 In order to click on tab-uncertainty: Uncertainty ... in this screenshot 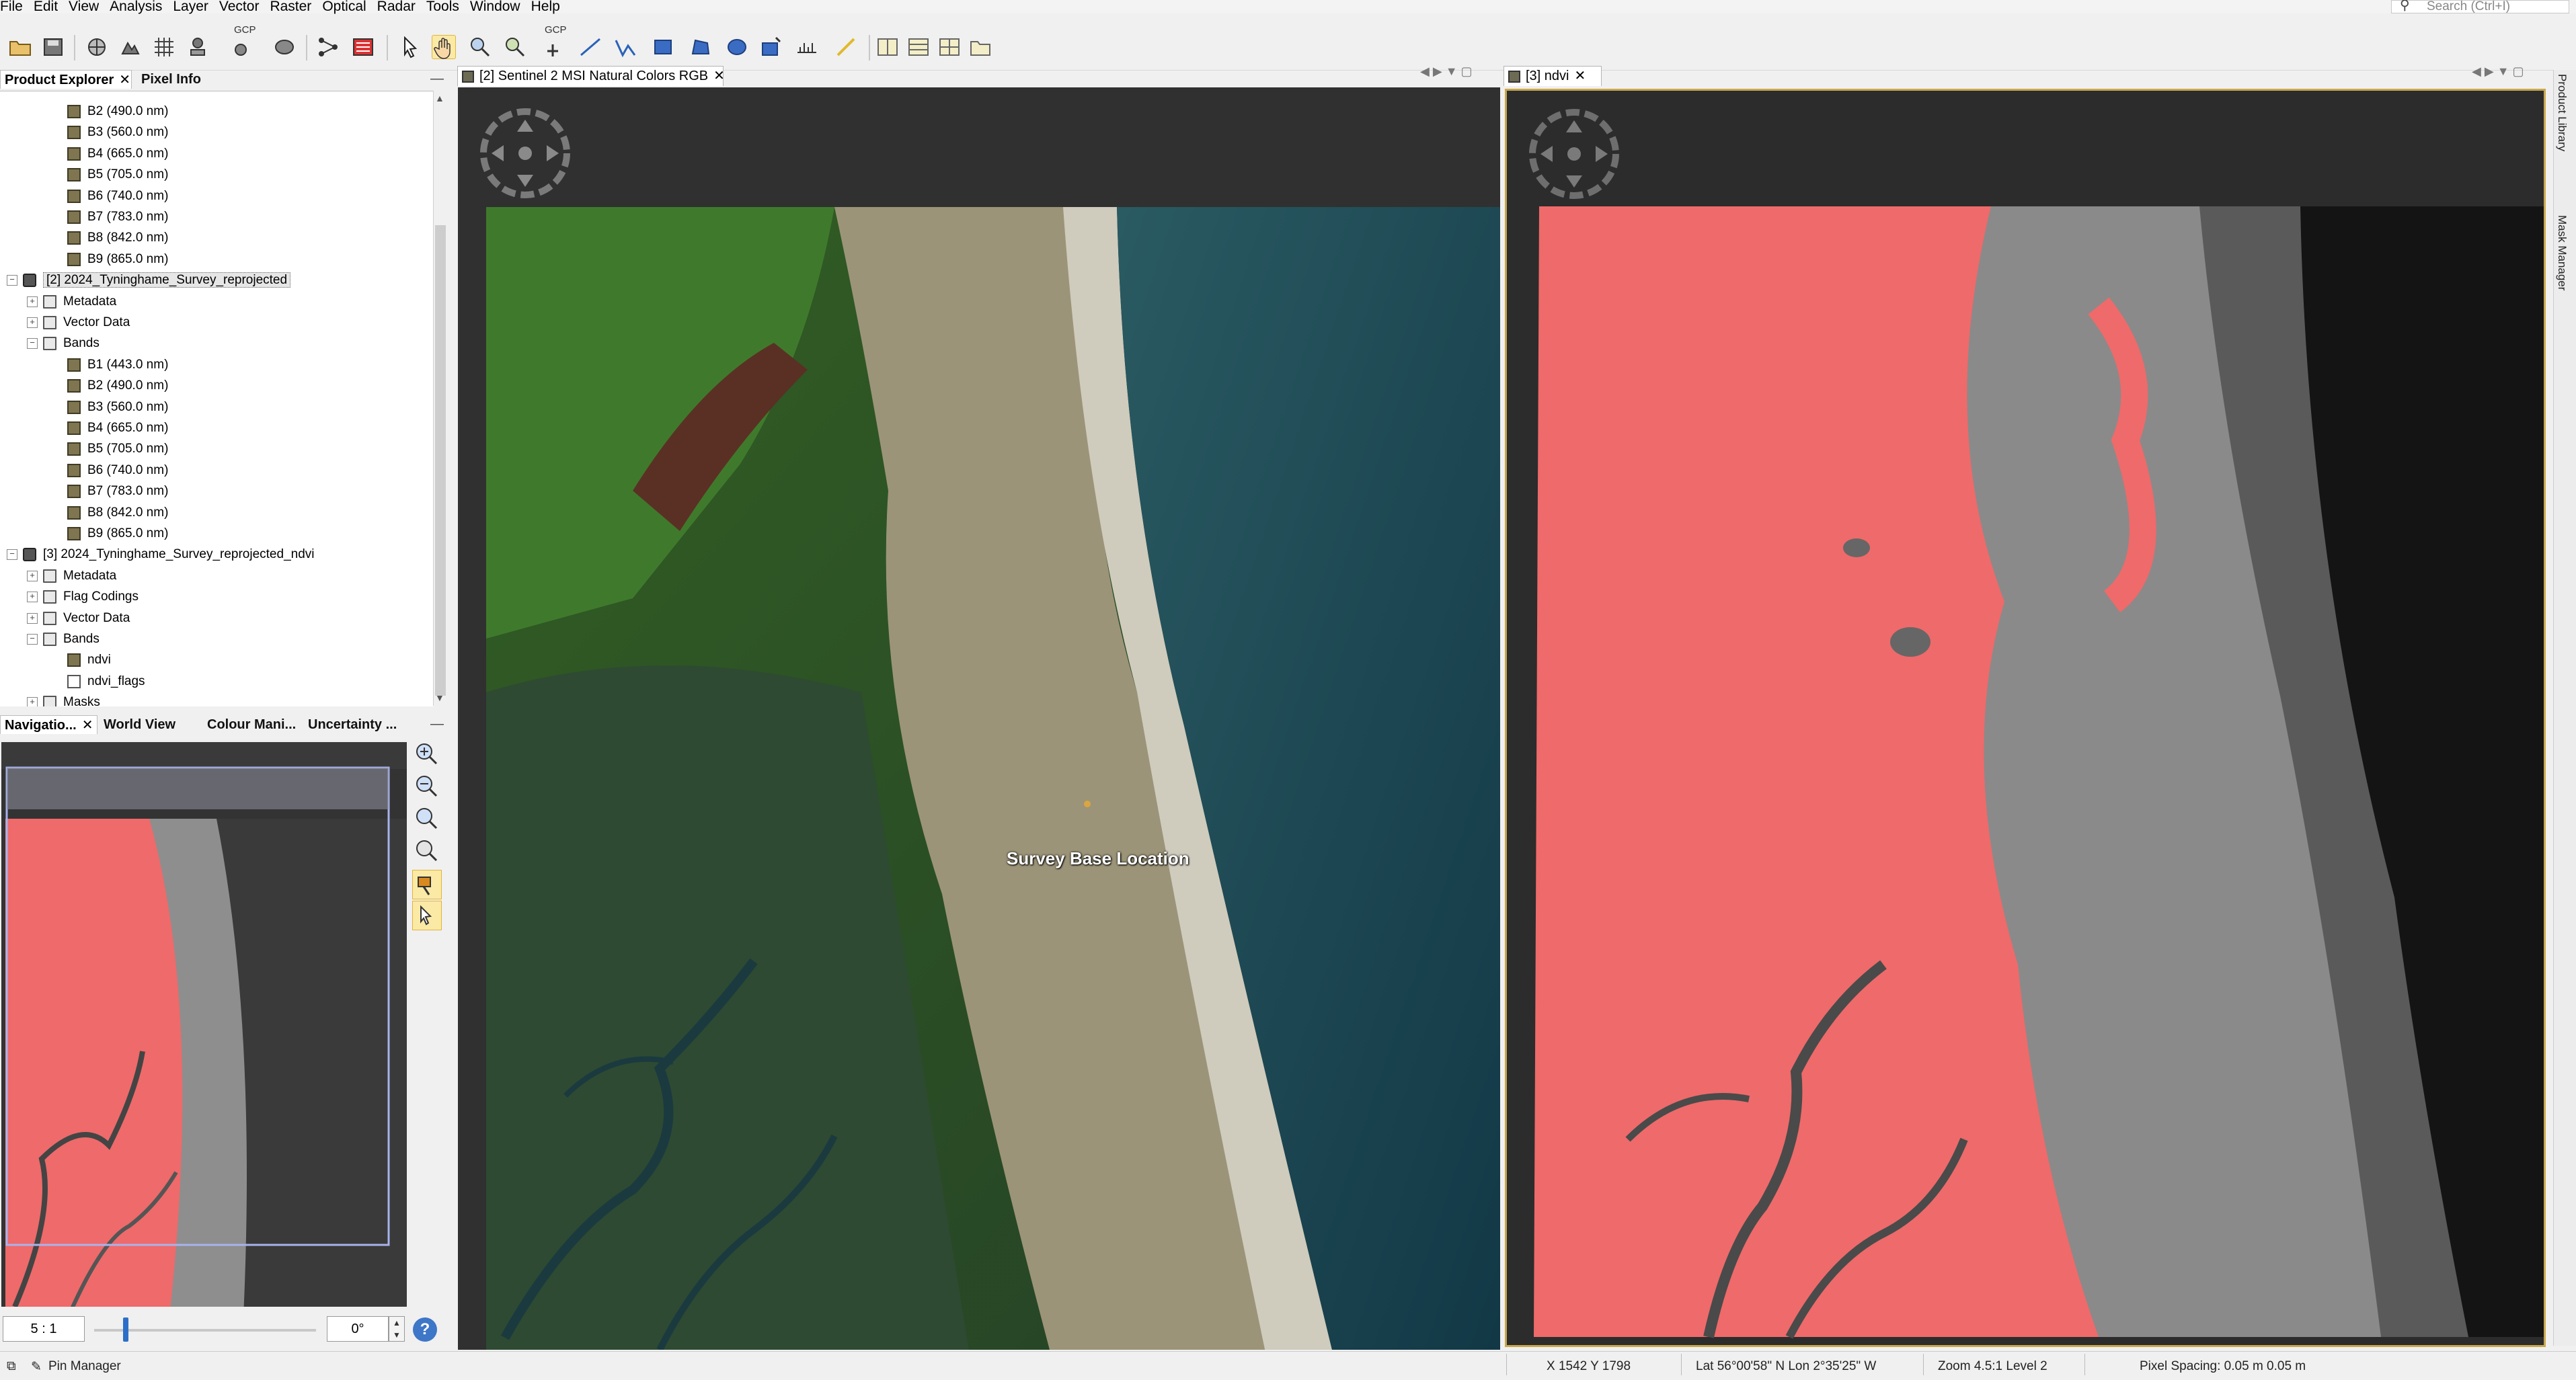, I will do `click(355, 724)`.